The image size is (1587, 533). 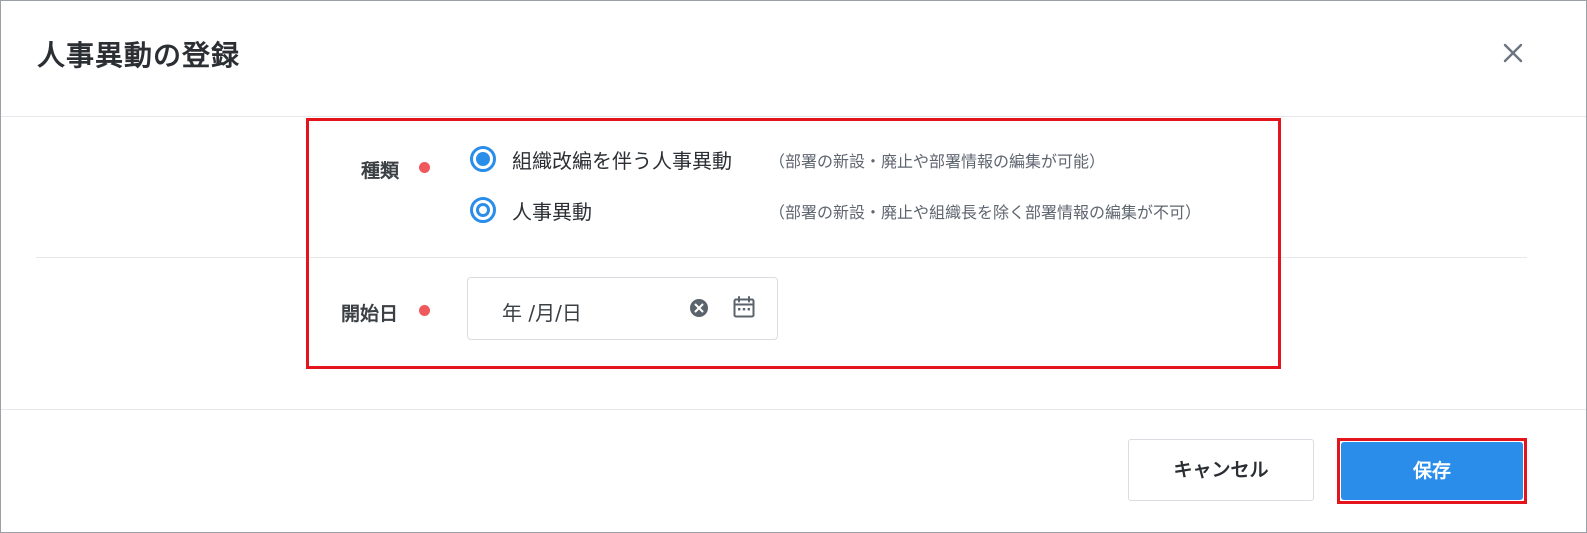 What do you see at coordinates (699, 308) in the screenshot?
I see `clear-circle-icon` at bounding box center [699, 308].